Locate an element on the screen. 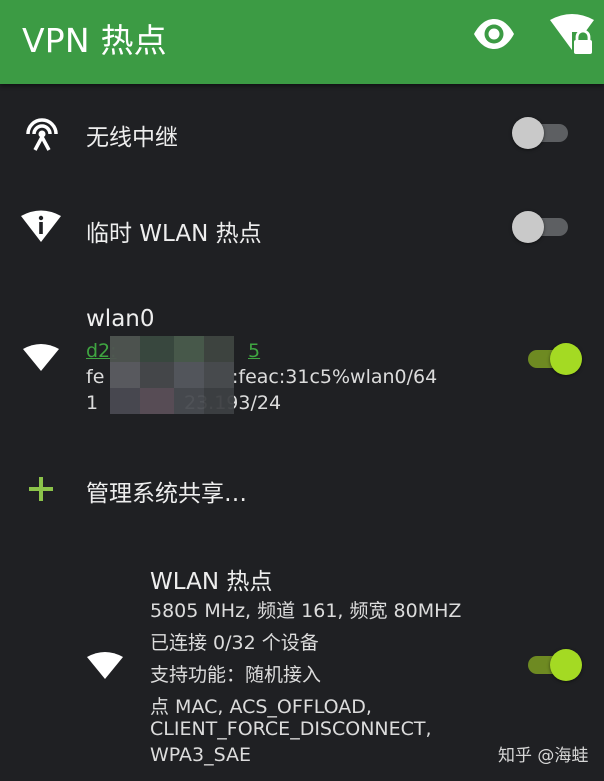 This screenshot has width=604, height=781. wlan0-mac-suffix: 5 is located at coordinates (254, 351).